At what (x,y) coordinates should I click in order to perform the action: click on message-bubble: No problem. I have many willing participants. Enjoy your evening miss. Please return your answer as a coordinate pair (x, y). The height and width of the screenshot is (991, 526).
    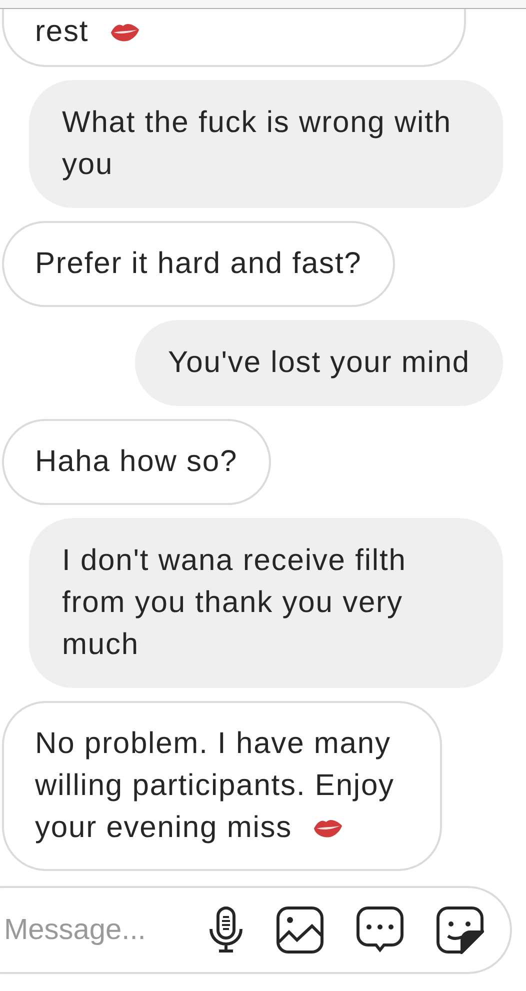
    Looking at the image, I should click on (222, 786).